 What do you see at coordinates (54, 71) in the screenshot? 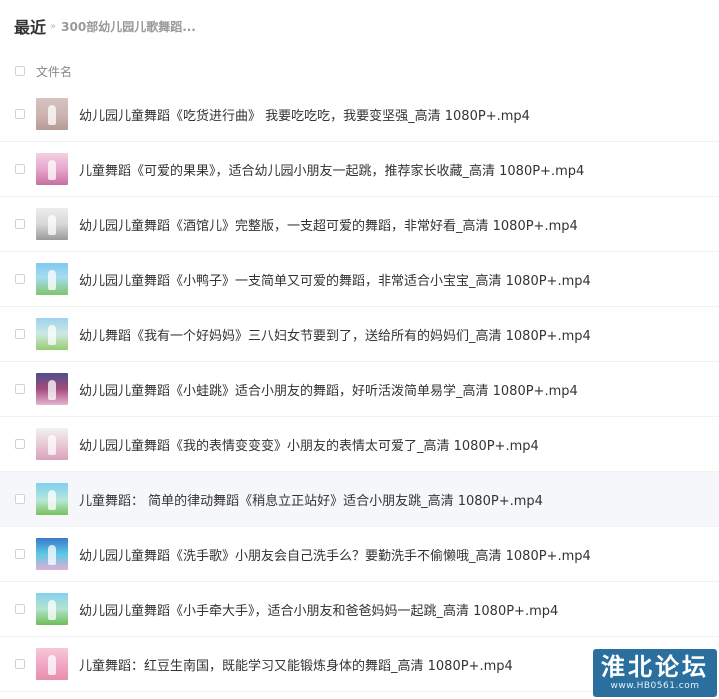
I see `column-header-filename: 文件名` at bounding box center [54, 71].